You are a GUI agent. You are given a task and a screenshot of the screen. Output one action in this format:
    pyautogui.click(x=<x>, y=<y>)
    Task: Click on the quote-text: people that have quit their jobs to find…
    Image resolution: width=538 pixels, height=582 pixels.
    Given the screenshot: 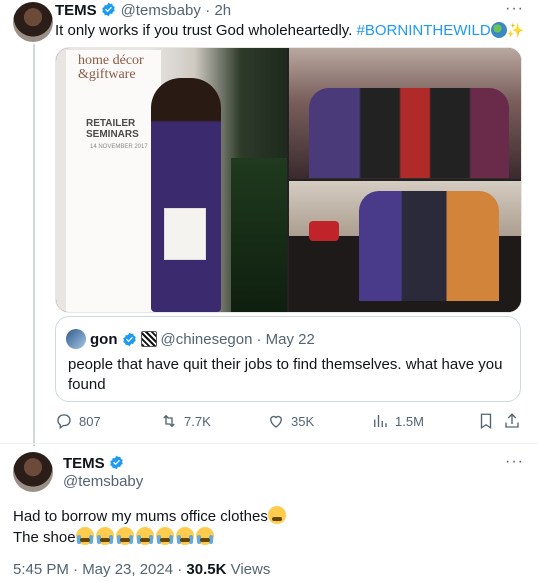 What is the action you would take?
    pyautogui.click(x=285, y=374)
    